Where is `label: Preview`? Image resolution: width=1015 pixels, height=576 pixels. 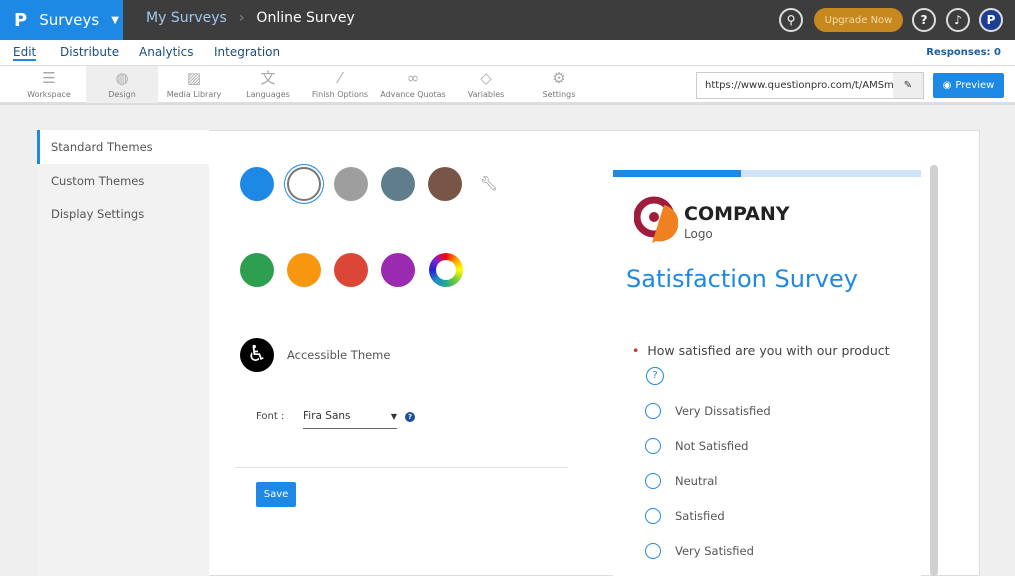
label: Preview is located at coordinates (975, 85).